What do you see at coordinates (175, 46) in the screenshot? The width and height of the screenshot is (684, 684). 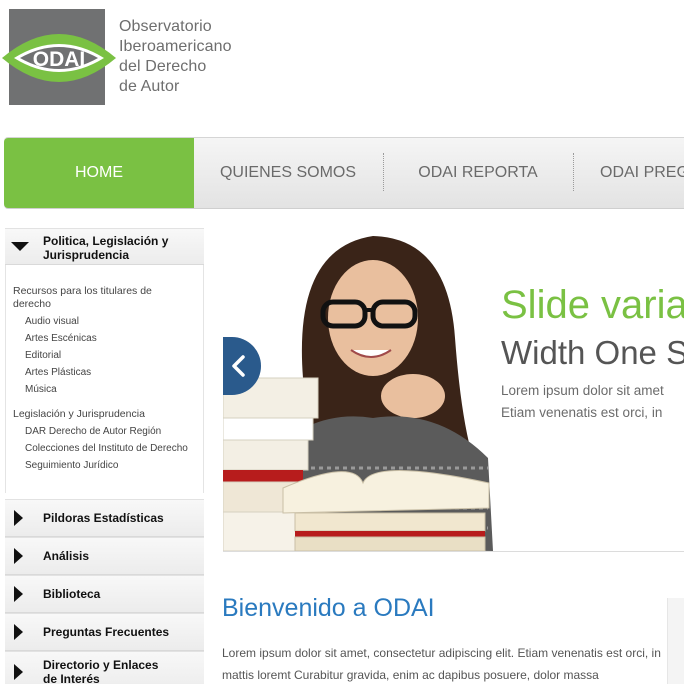 I see `logo-line: Iberoamericano` at bounding box center [175, 46].